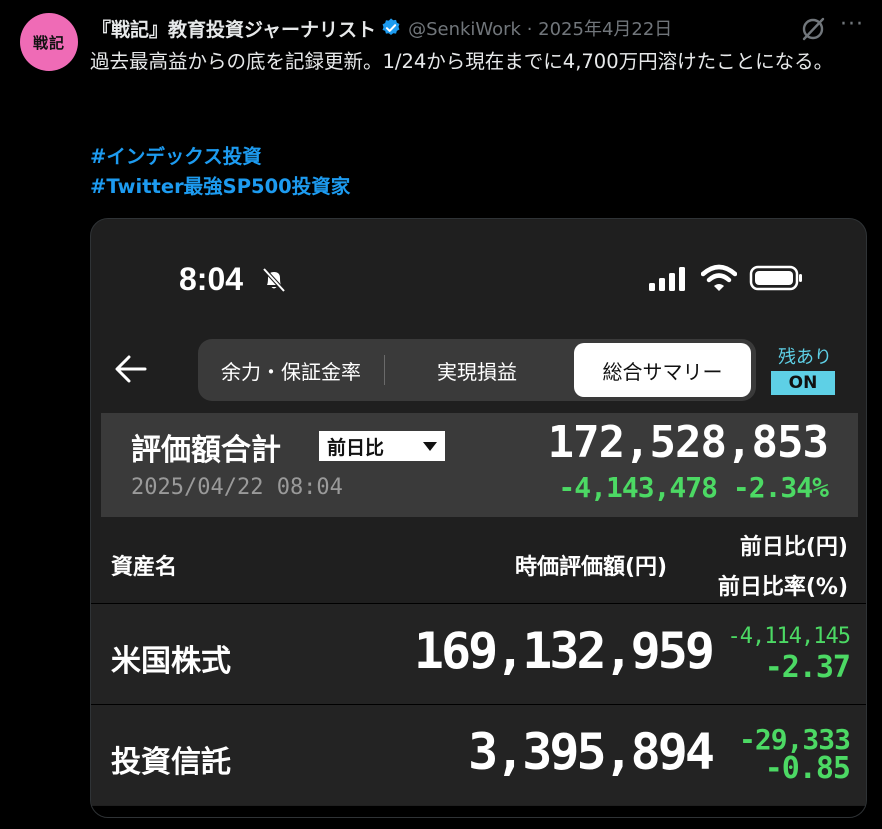 This screenshot has width=882, height=829. What do you see at coordinates (662, 370) in the screenshot?
I see `tab-summary: 総合サマリー` at bounding box center [662, 370].